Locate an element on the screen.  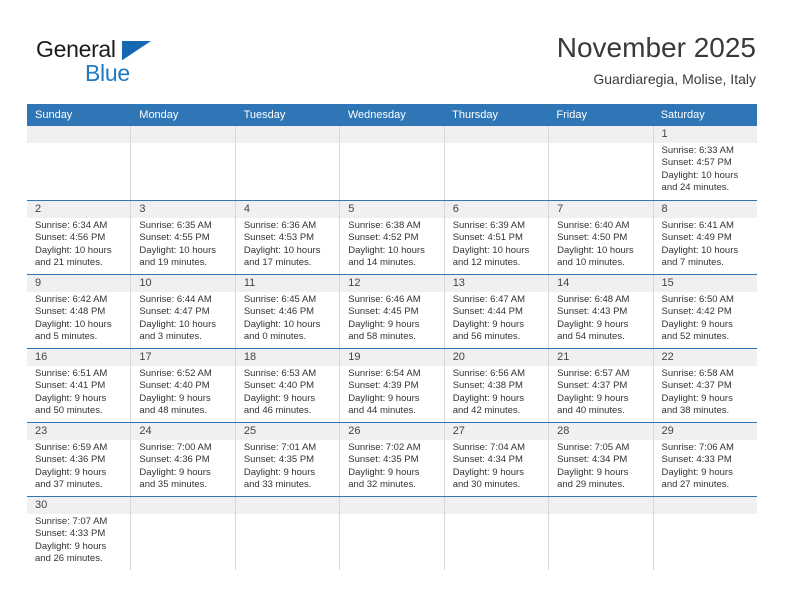
daylight-text-line2: and 44 minutes. is located at coordinates (382, 411).